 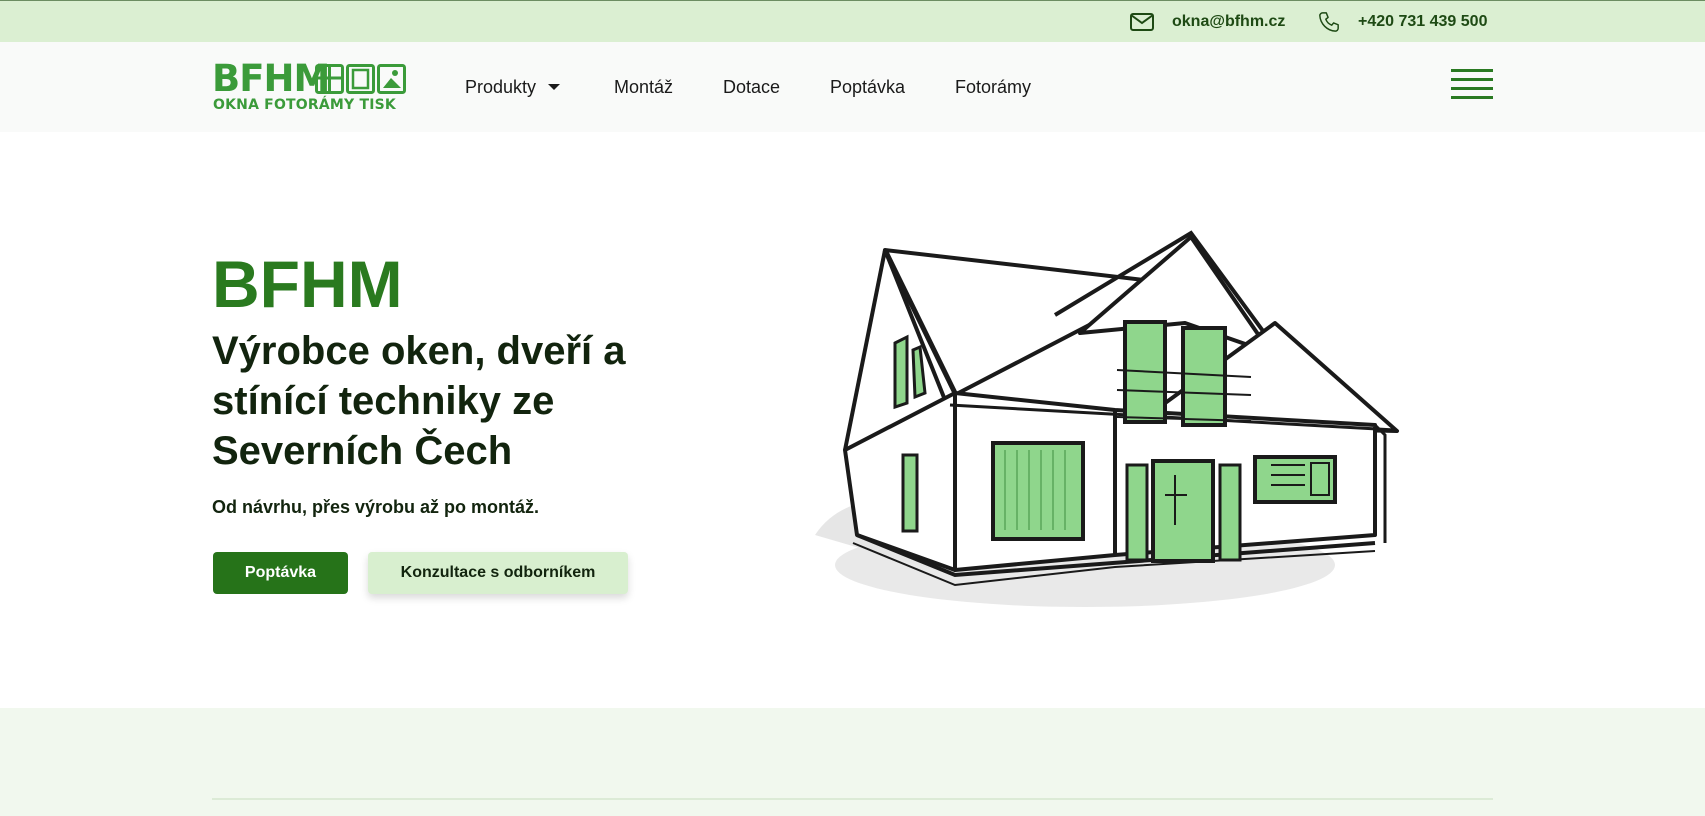 What do you see at coordinates (307, 284) in the screenshot?
I see `hero-brand: BFHM` at bounding box center [307, 284].